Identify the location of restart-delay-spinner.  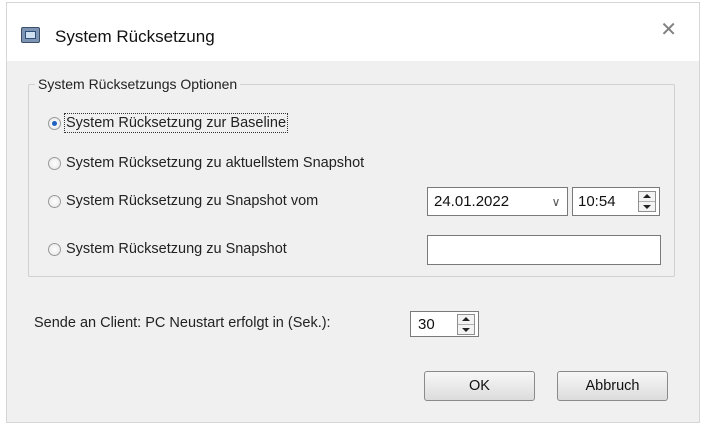
(466, 324).